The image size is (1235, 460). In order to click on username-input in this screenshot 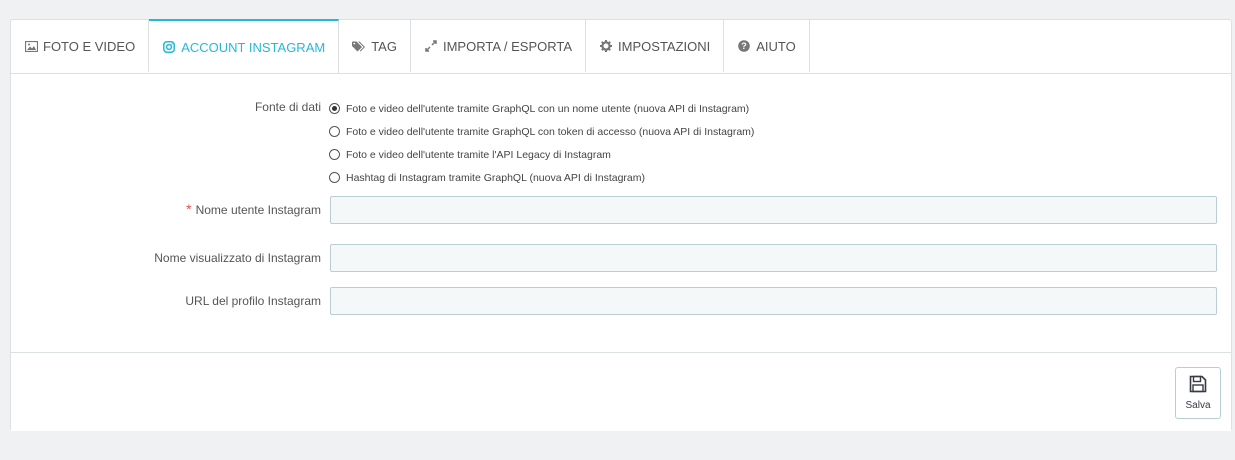, I will do `click(773, 210)`.